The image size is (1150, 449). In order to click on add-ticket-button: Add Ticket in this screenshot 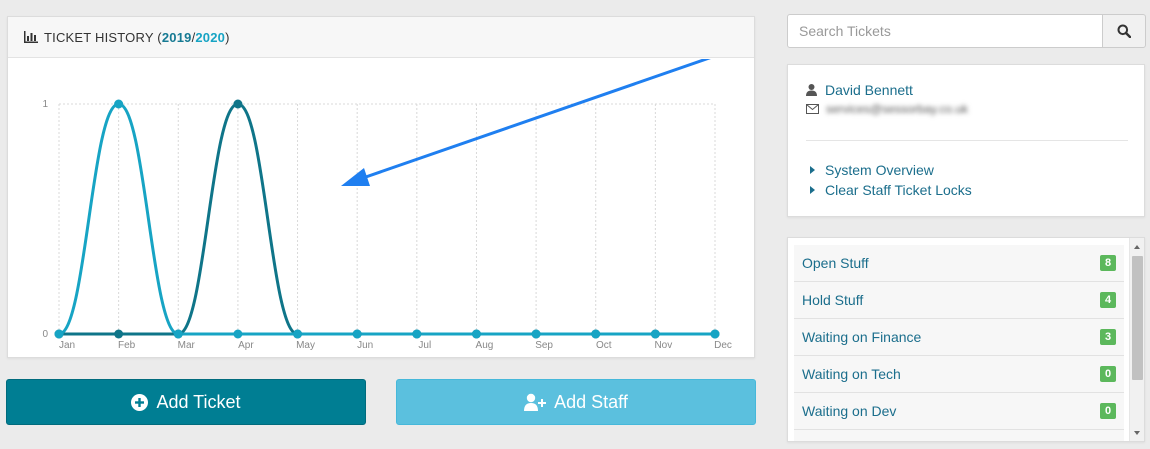, I will do `click(186, 402)`.